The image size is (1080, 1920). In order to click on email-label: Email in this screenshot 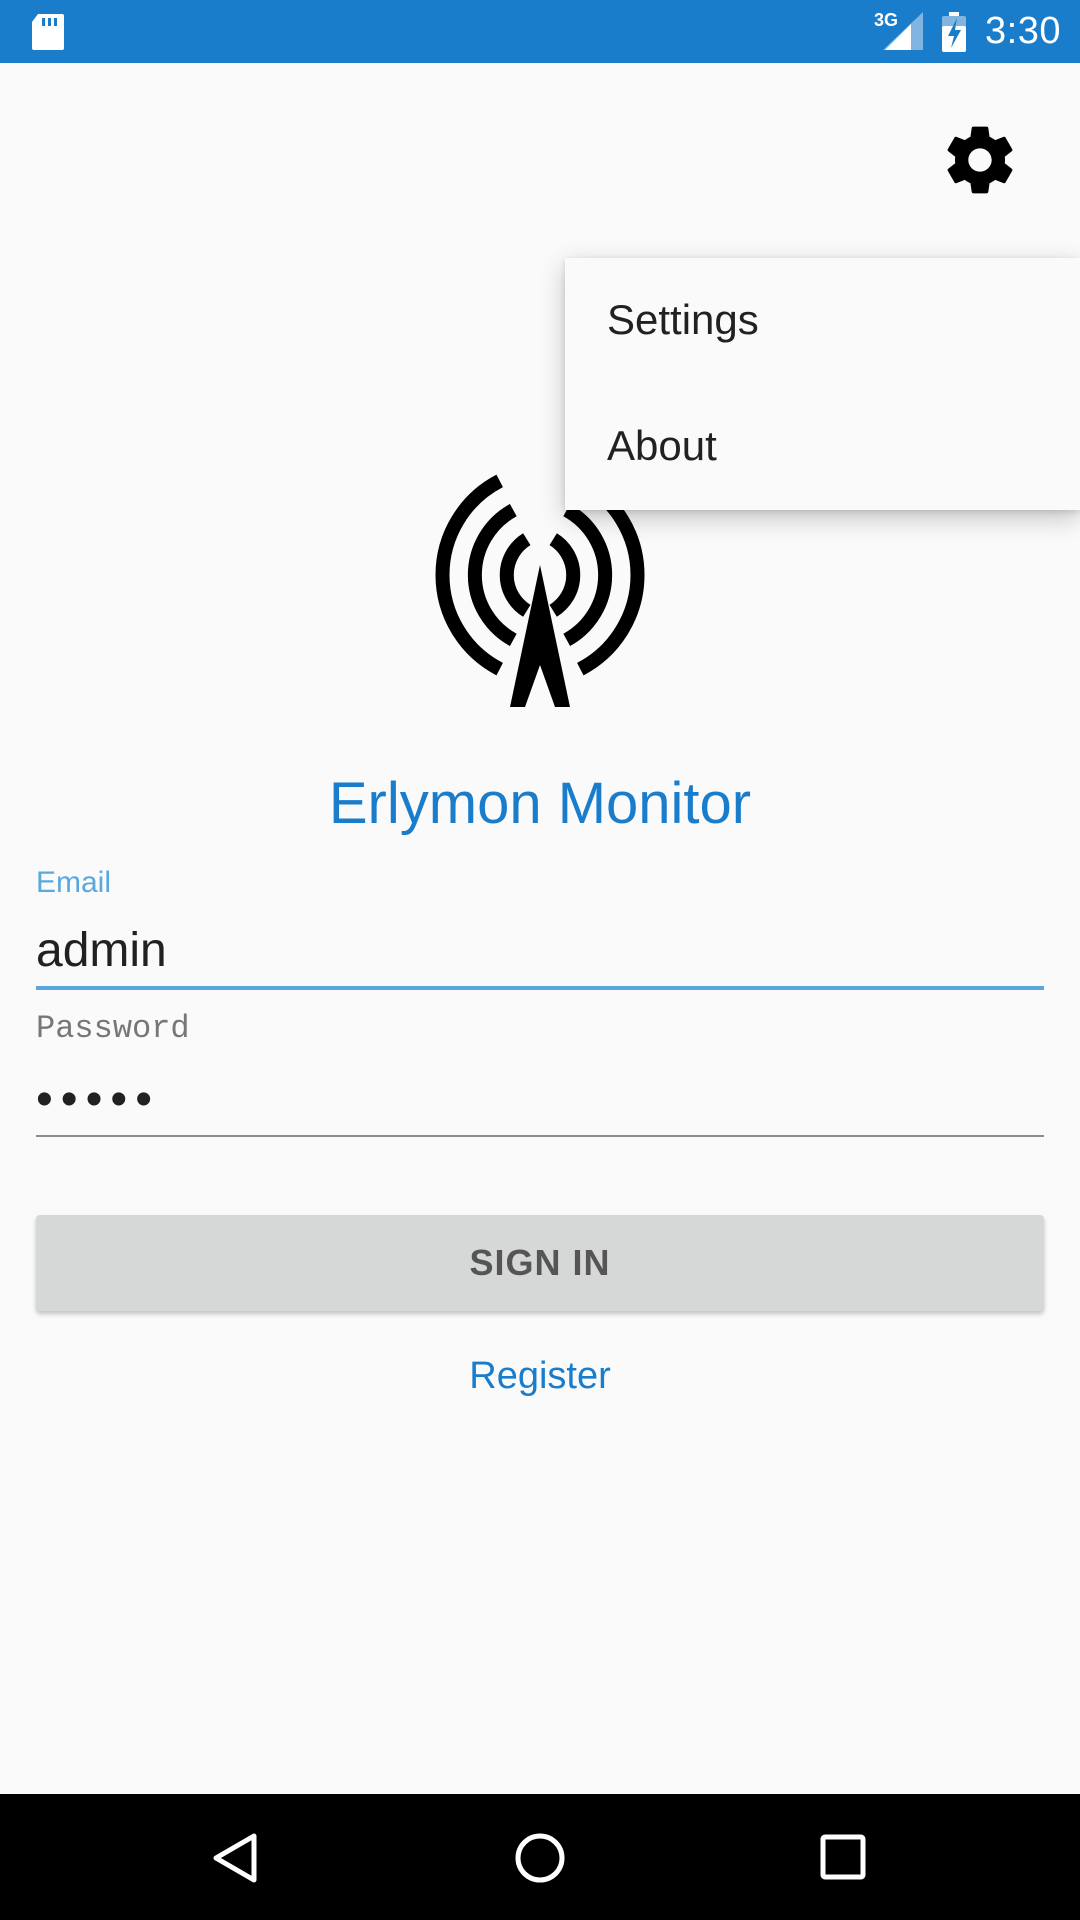, I will do `click(74, 882)`.